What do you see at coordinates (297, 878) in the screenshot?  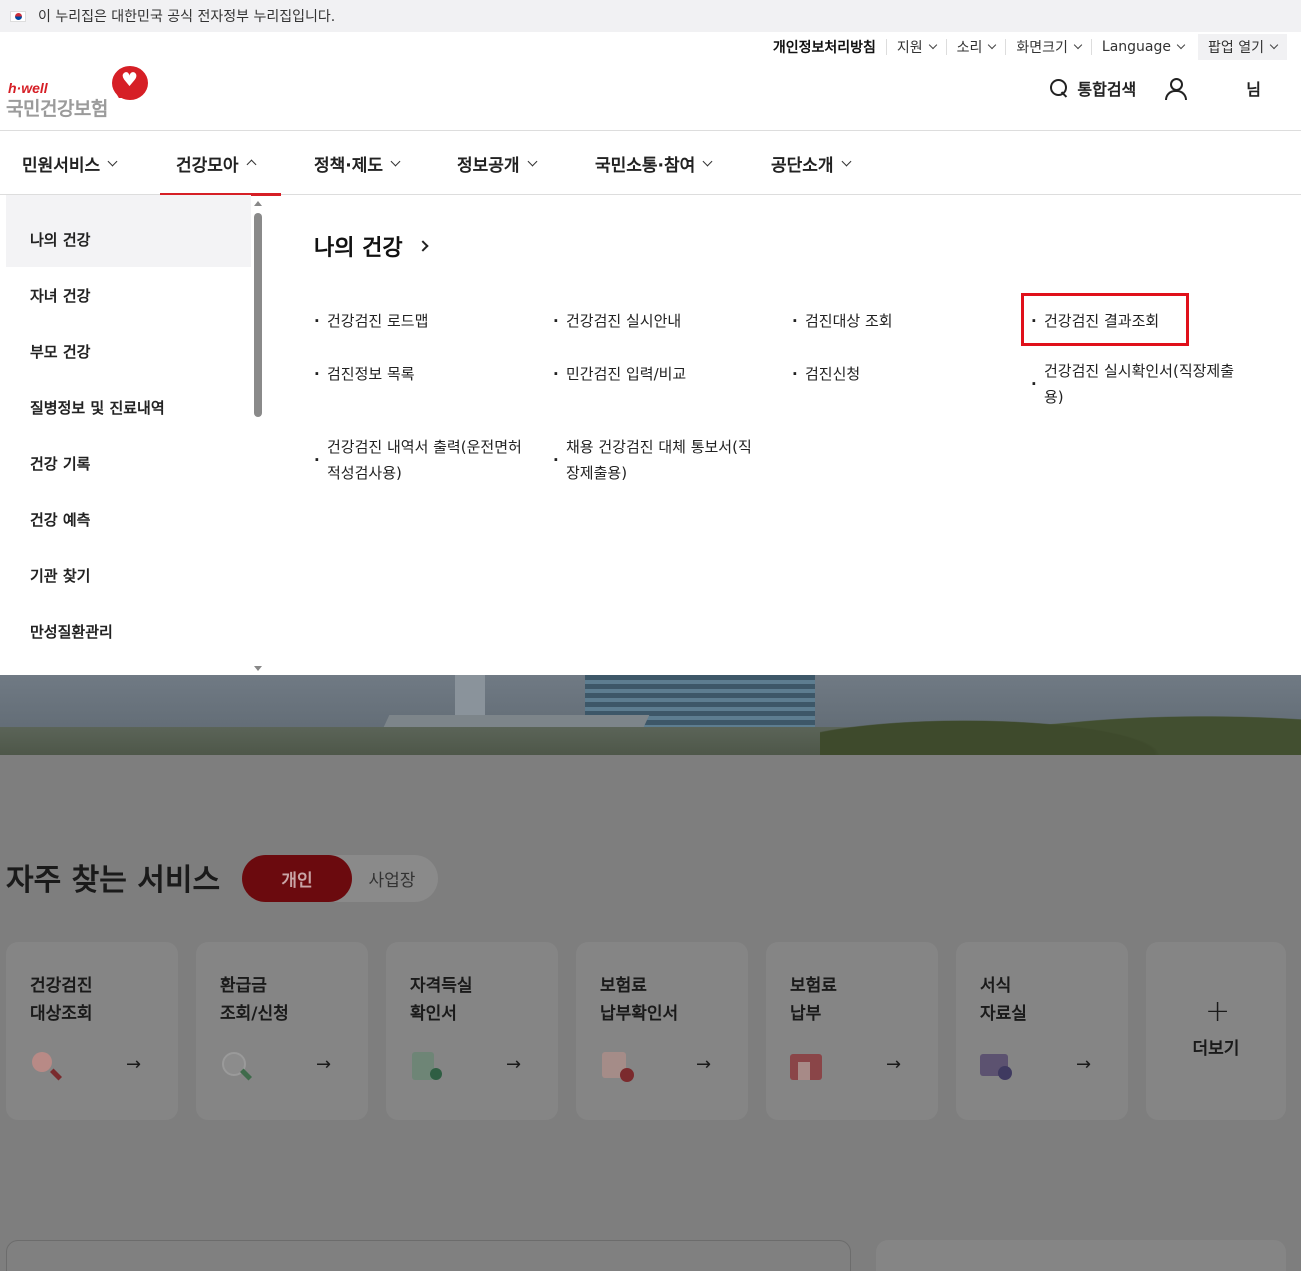 I see `tab-personal: 개인` at bounding box center [297, 878].